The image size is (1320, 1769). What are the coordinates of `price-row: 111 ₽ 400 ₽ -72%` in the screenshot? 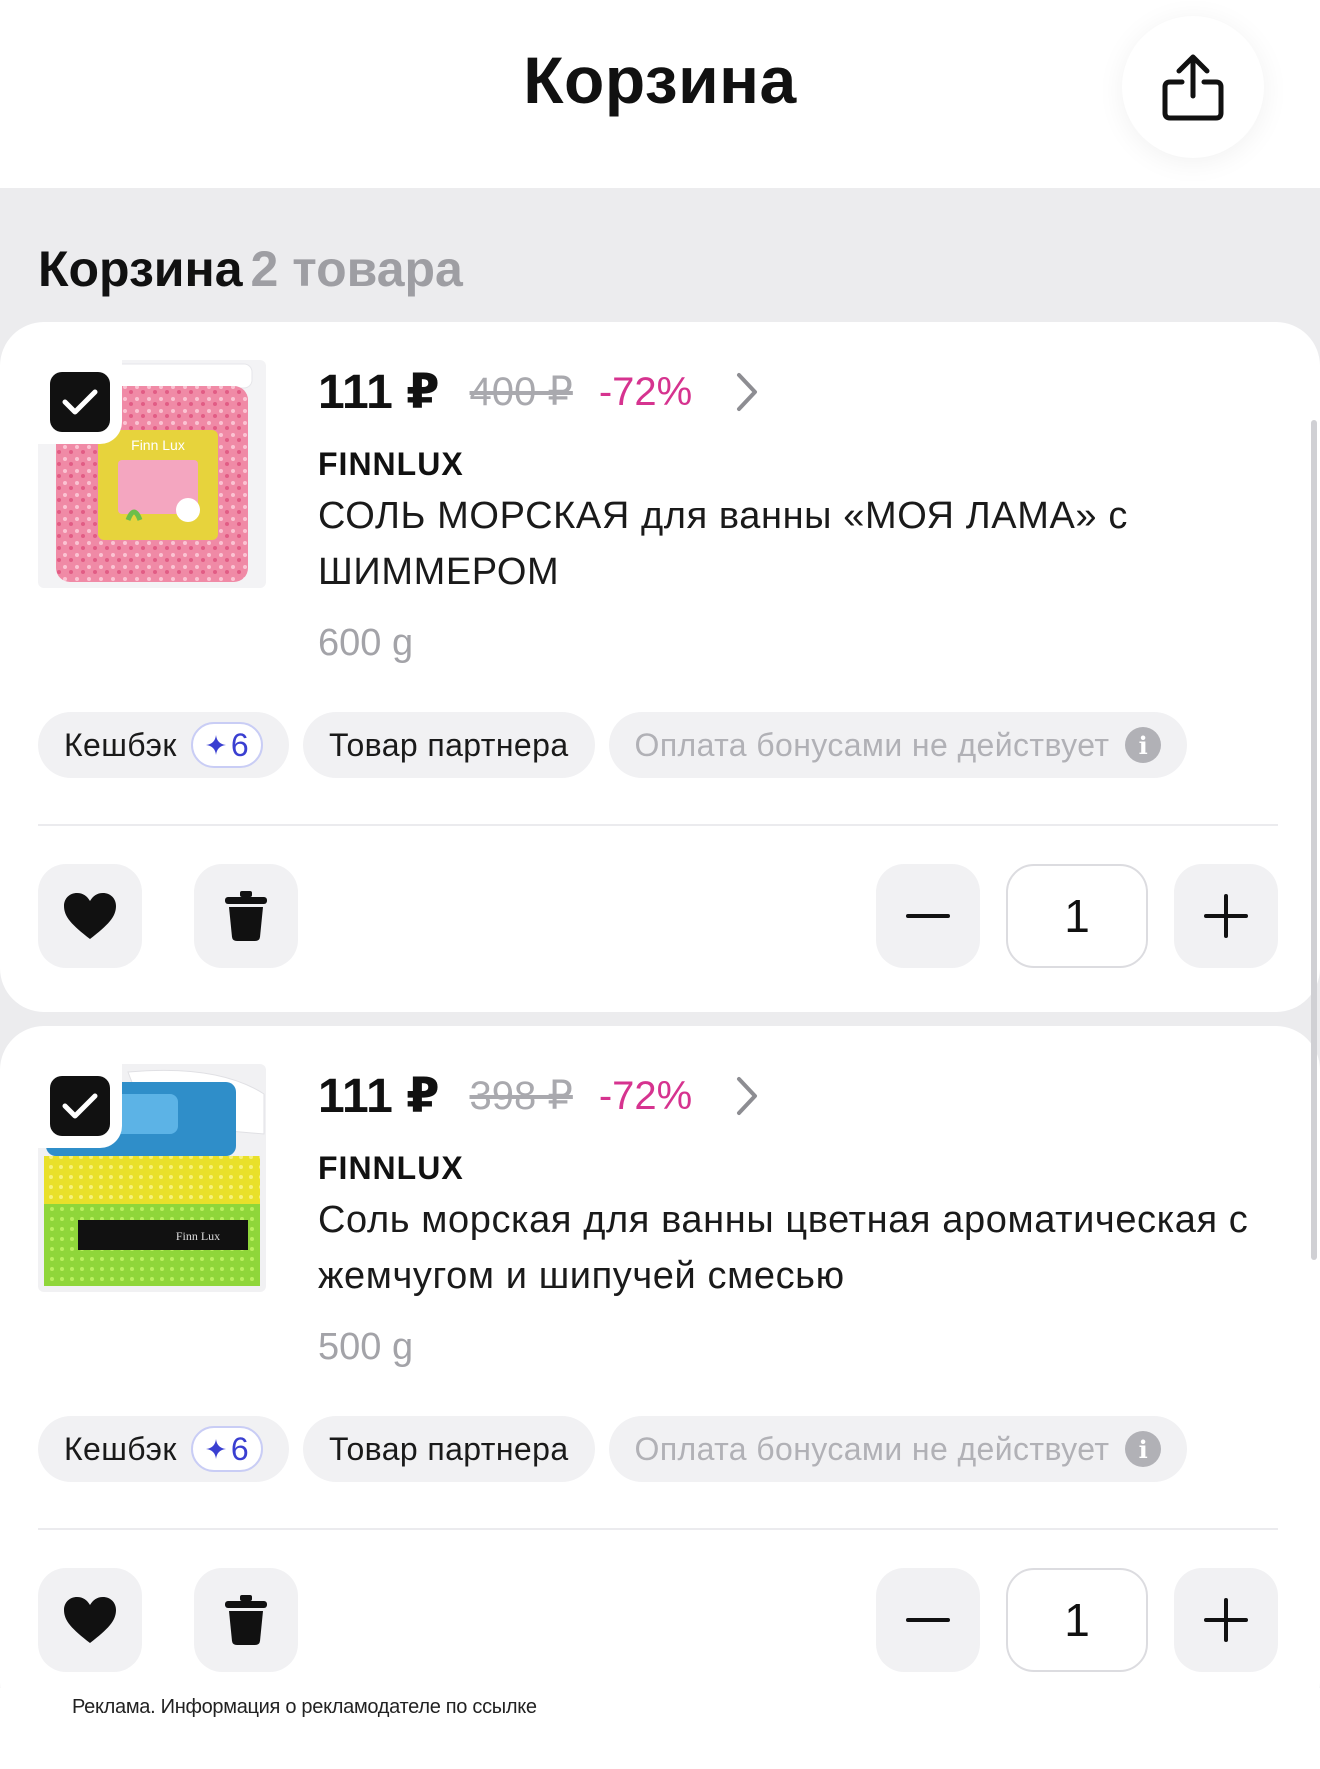 It's located at (538, 392).